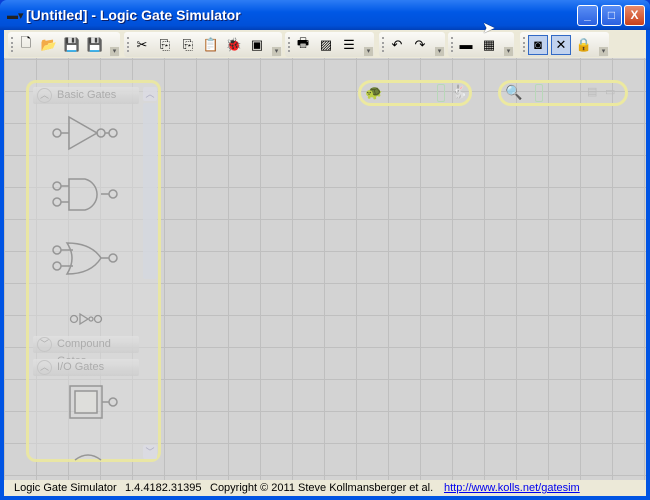  I want to click on paste-icon: 📋, so click(211, 44).